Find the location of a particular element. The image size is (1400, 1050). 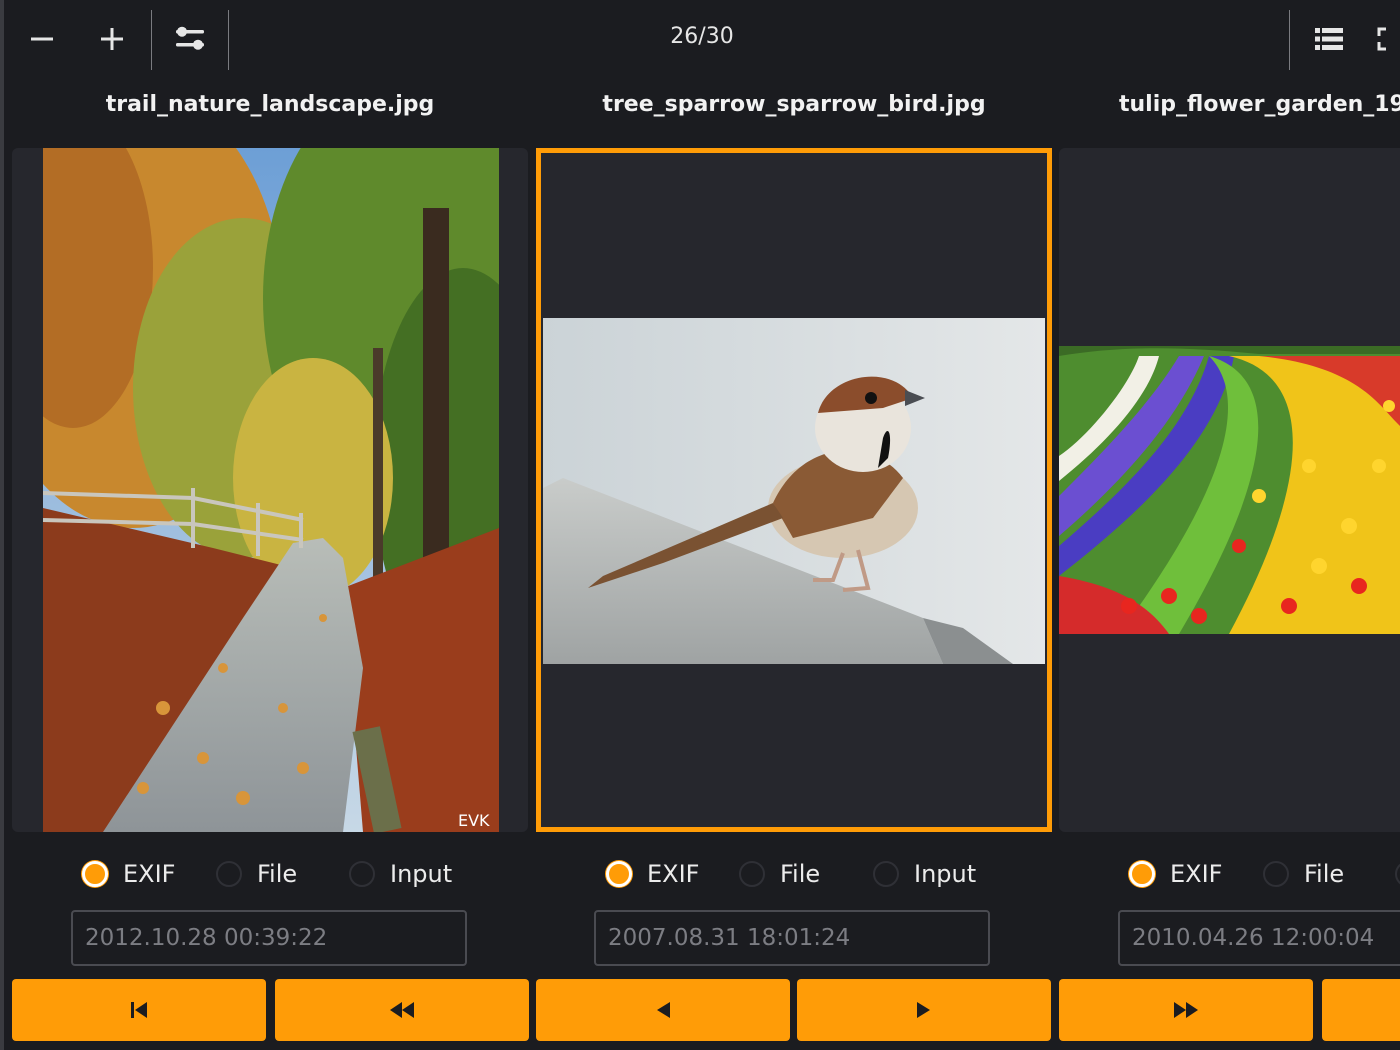

last-image-button is located at coordinates (1361, 1010).